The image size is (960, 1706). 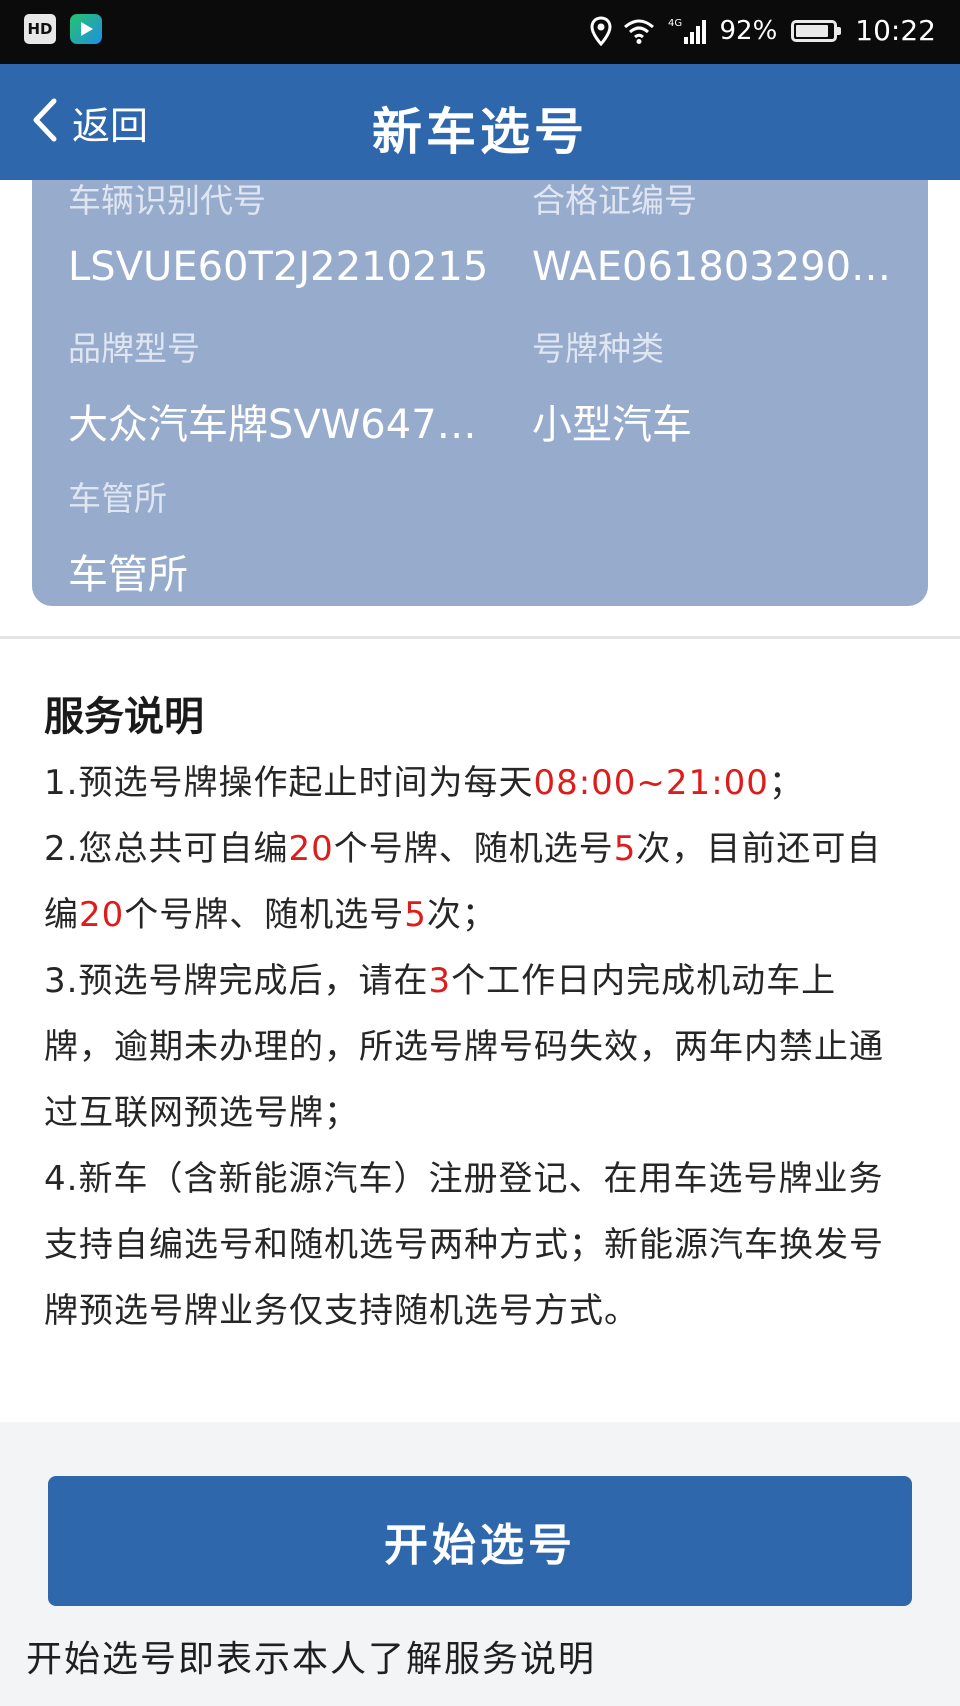 I want to click on video-app-icon, so click(x=86, y=29).